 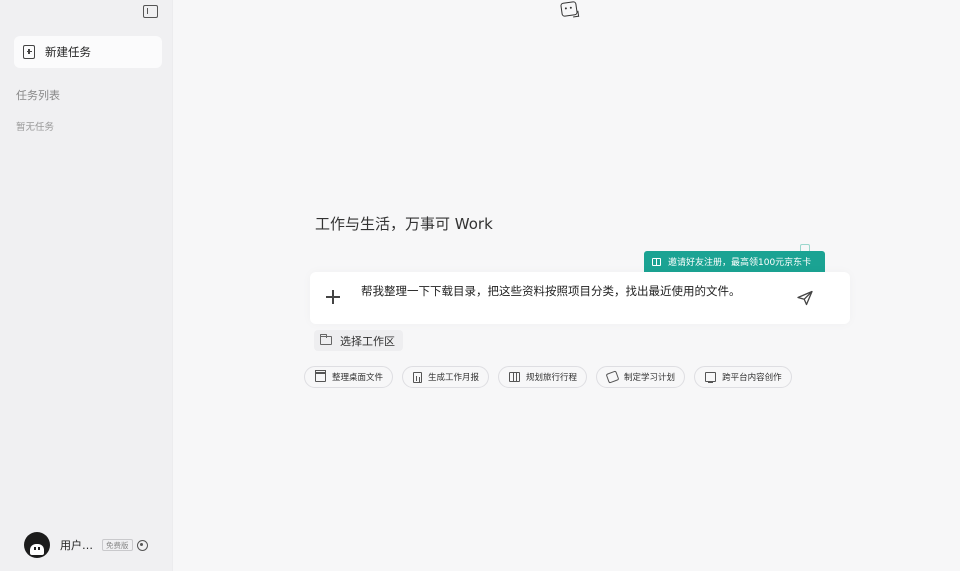 I want to click on suggestion-label: 跨平台内容创作, so click(x=752, y=378).